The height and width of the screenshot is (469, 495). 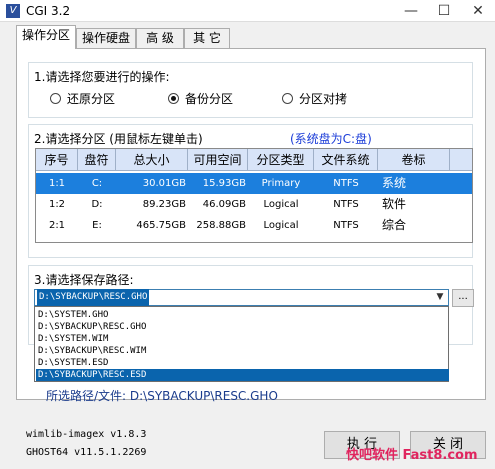 I want to click on cell-index: 1:2, so click(x=57, y=204).